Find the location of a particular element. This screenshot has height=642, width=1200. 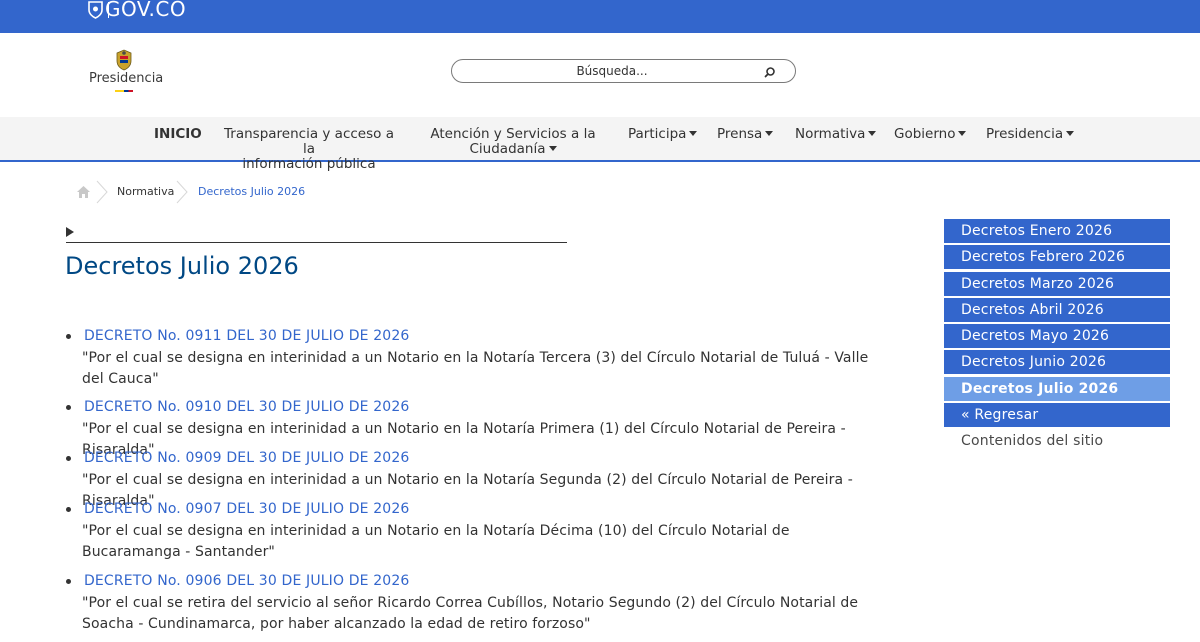

breadcrumb-item-current: Decretos Julio 2026 is located at coordinates (252, 191).